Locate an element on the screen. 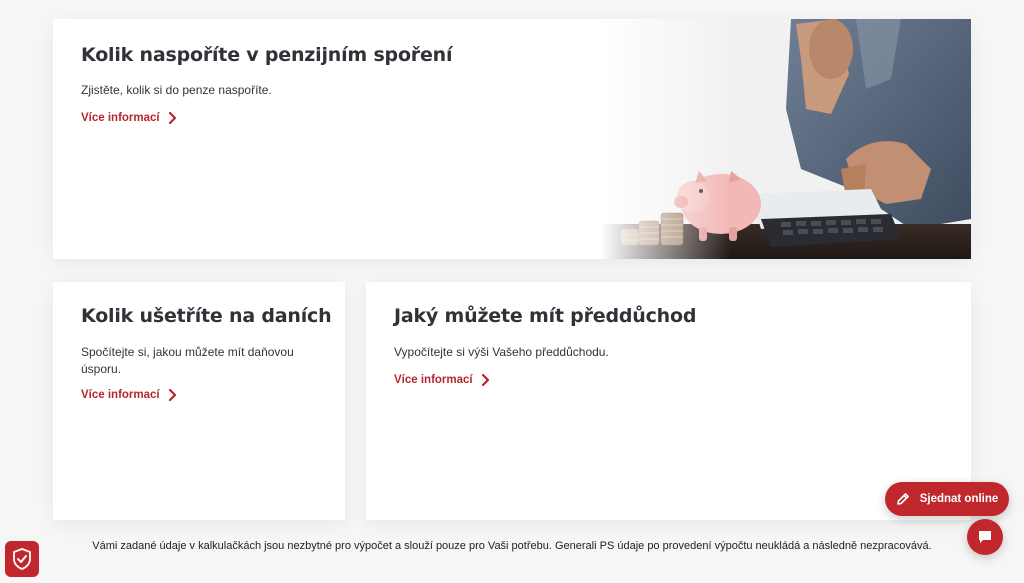 The height and width of the screenshot is (583, 1024). chat-bubble-icon is located at coordinates (985, 537).